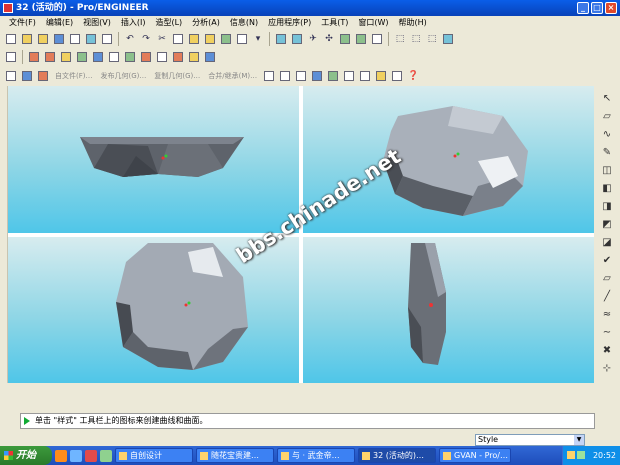 The image size is (620, 465). What do you see at coordinates (329, 39) in the screenshot?
I see `orient-icon: ✣` at bounding box center [329, 39].